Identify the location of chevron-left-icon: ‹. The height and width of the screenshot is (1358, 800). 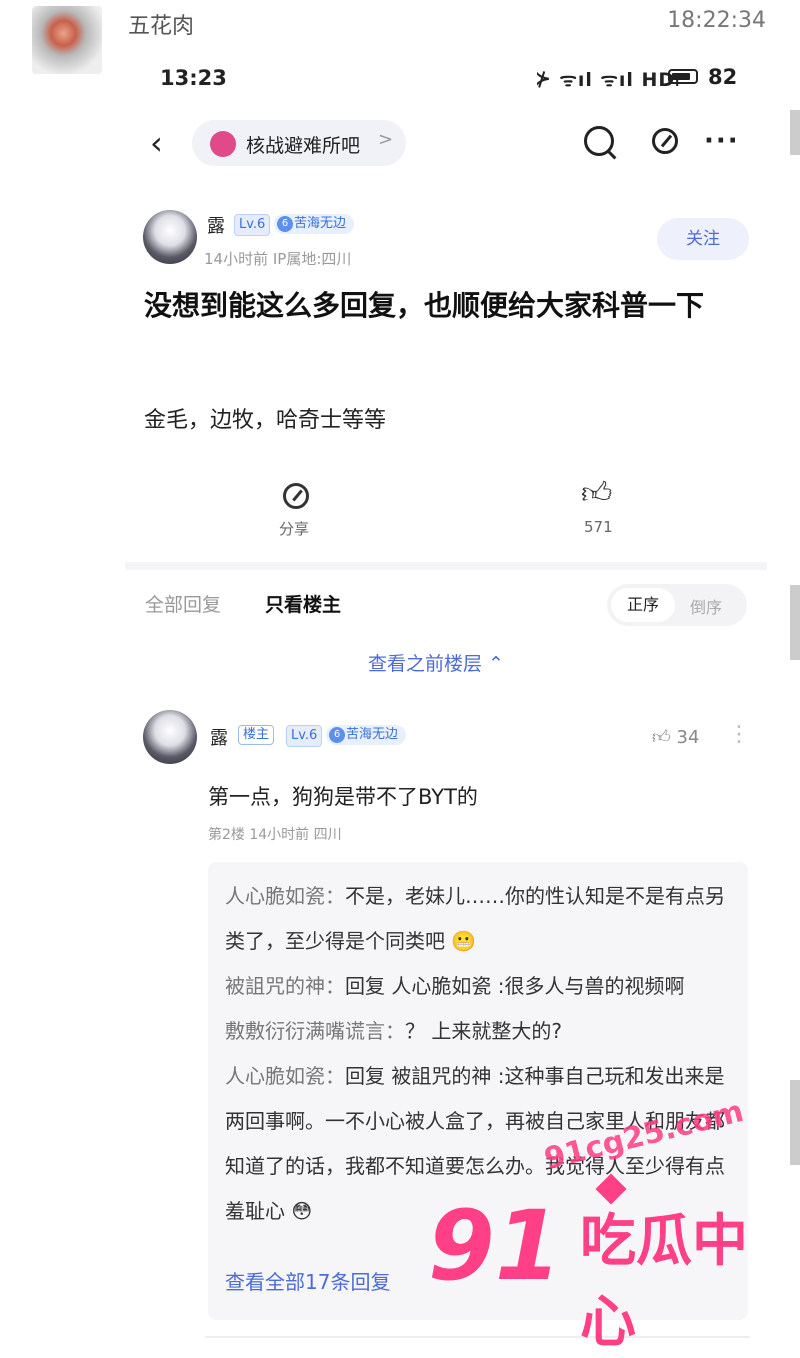
(156, 143).